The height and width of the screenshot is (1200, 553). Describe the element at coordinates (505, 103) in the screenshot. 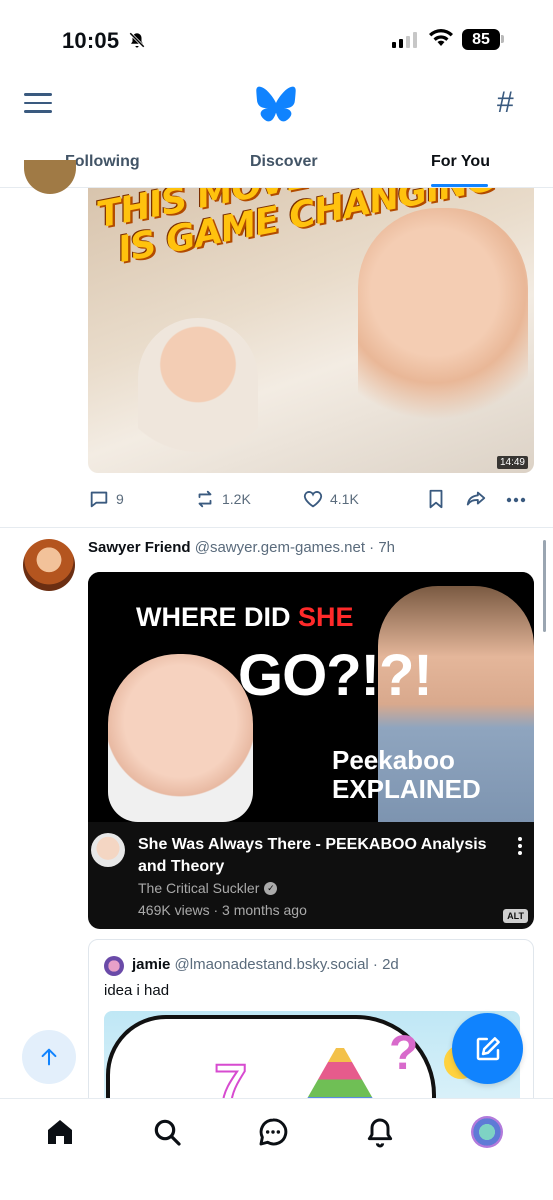

I see `hashtag-icon: #` at that location.